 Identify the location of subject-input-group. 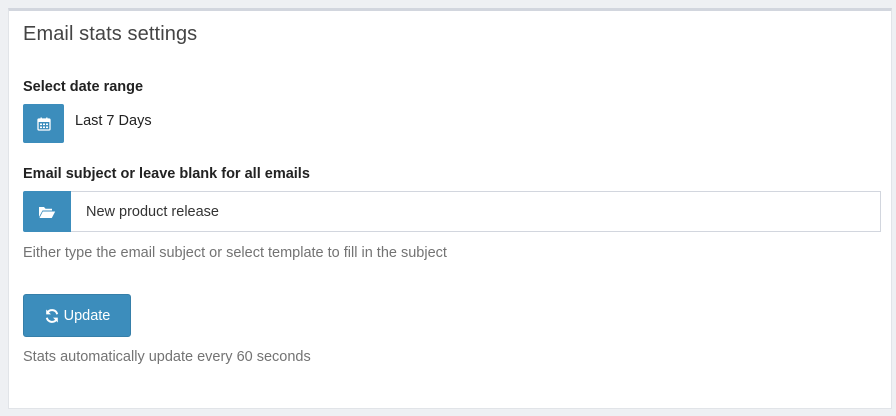
(452, 211).